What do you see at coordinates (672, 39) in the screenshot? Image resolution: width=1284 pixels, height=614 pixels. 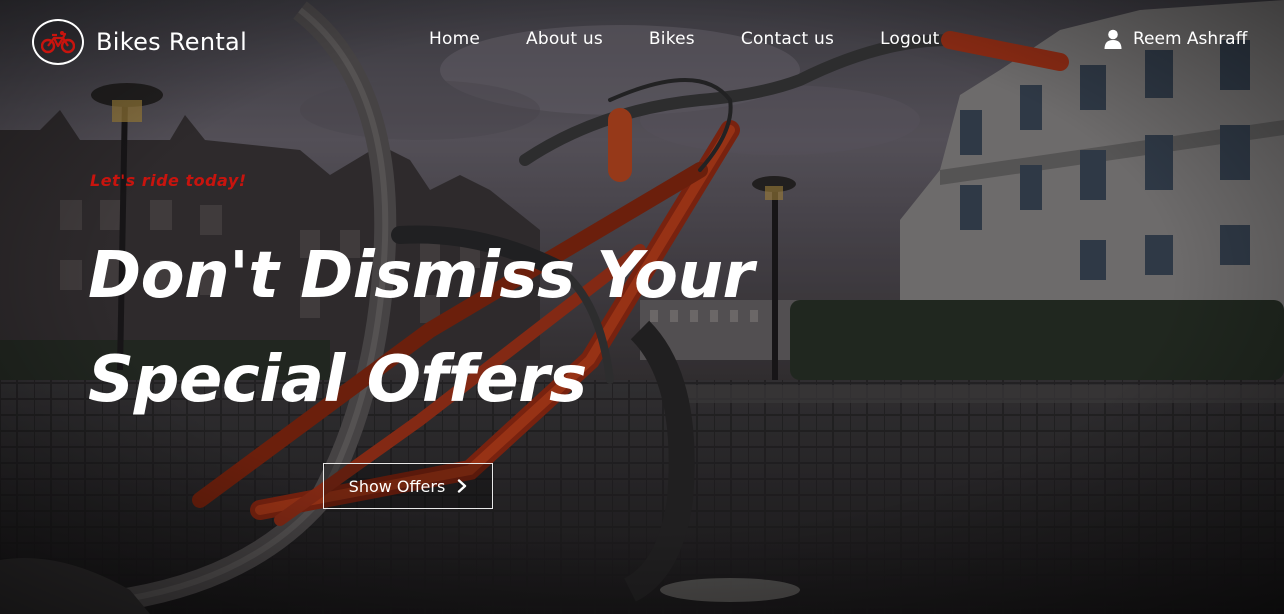 I see `nav-link-bikes: Bikes` at bounding box center [672, 39].